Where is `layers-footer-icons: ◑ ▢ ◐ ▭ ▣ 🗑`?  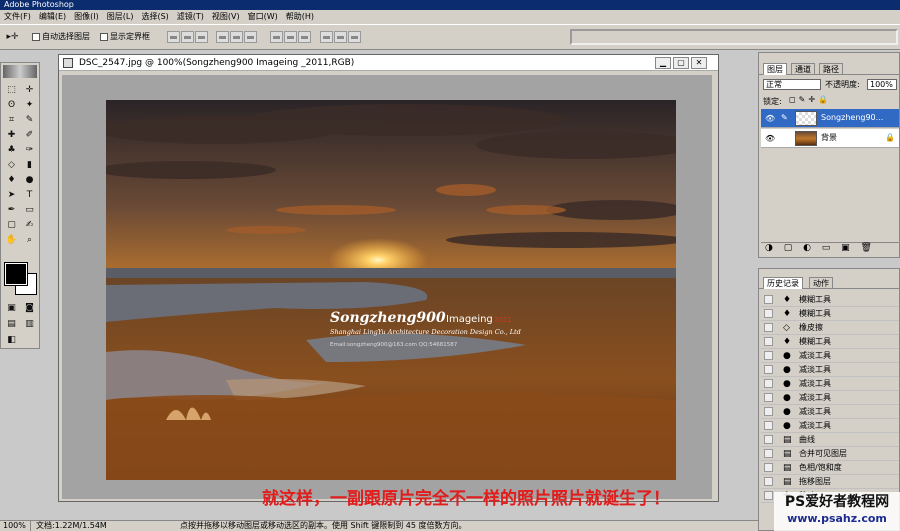 layers-footer-icons: ◑ ▢ ◐ ▭ ▣ 🗑 is located at coordinates (830, 249).